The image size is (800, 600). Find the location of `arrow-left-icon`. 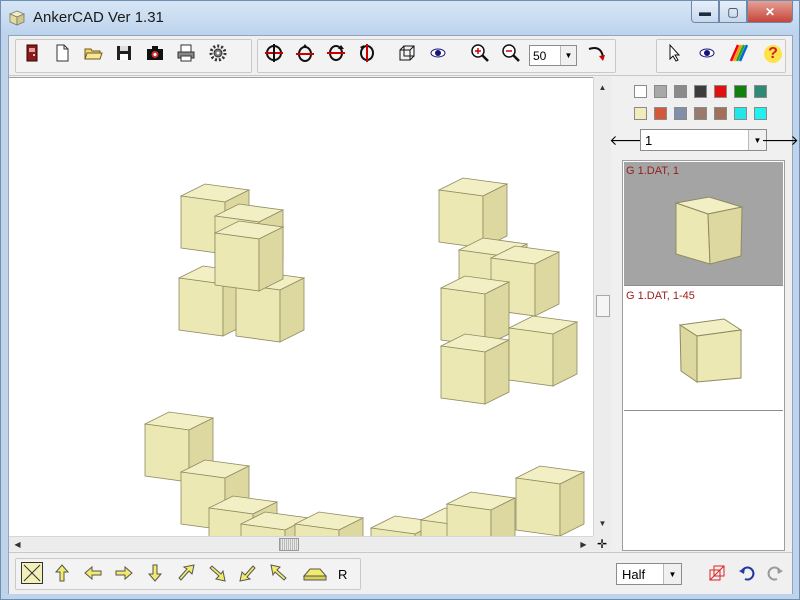

arrow-left-icon is located at coordinates (93, 573).